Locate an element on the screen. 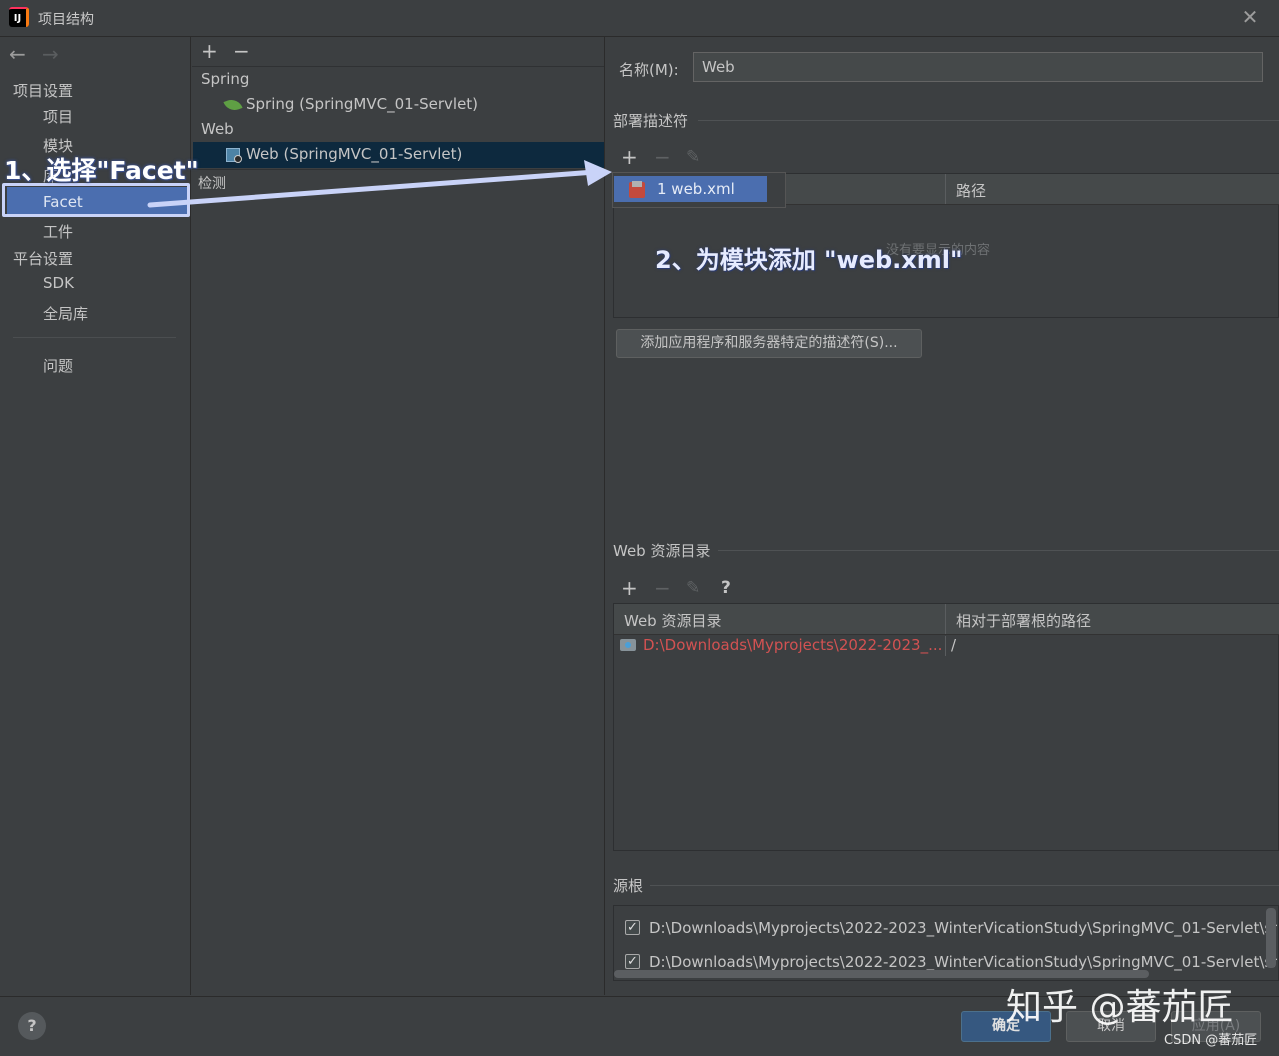  arrow-head is located at coordinates (598, 173).